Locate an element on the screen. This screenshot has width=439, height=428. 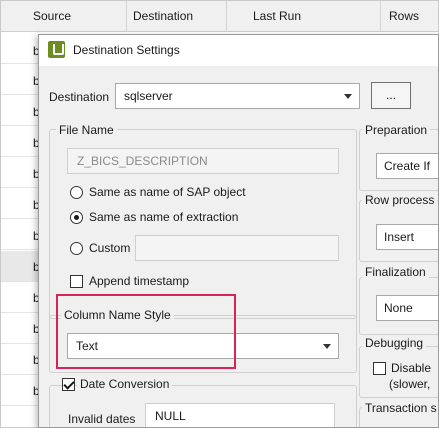
finalization-select: None is located at coordinates (407, 308).